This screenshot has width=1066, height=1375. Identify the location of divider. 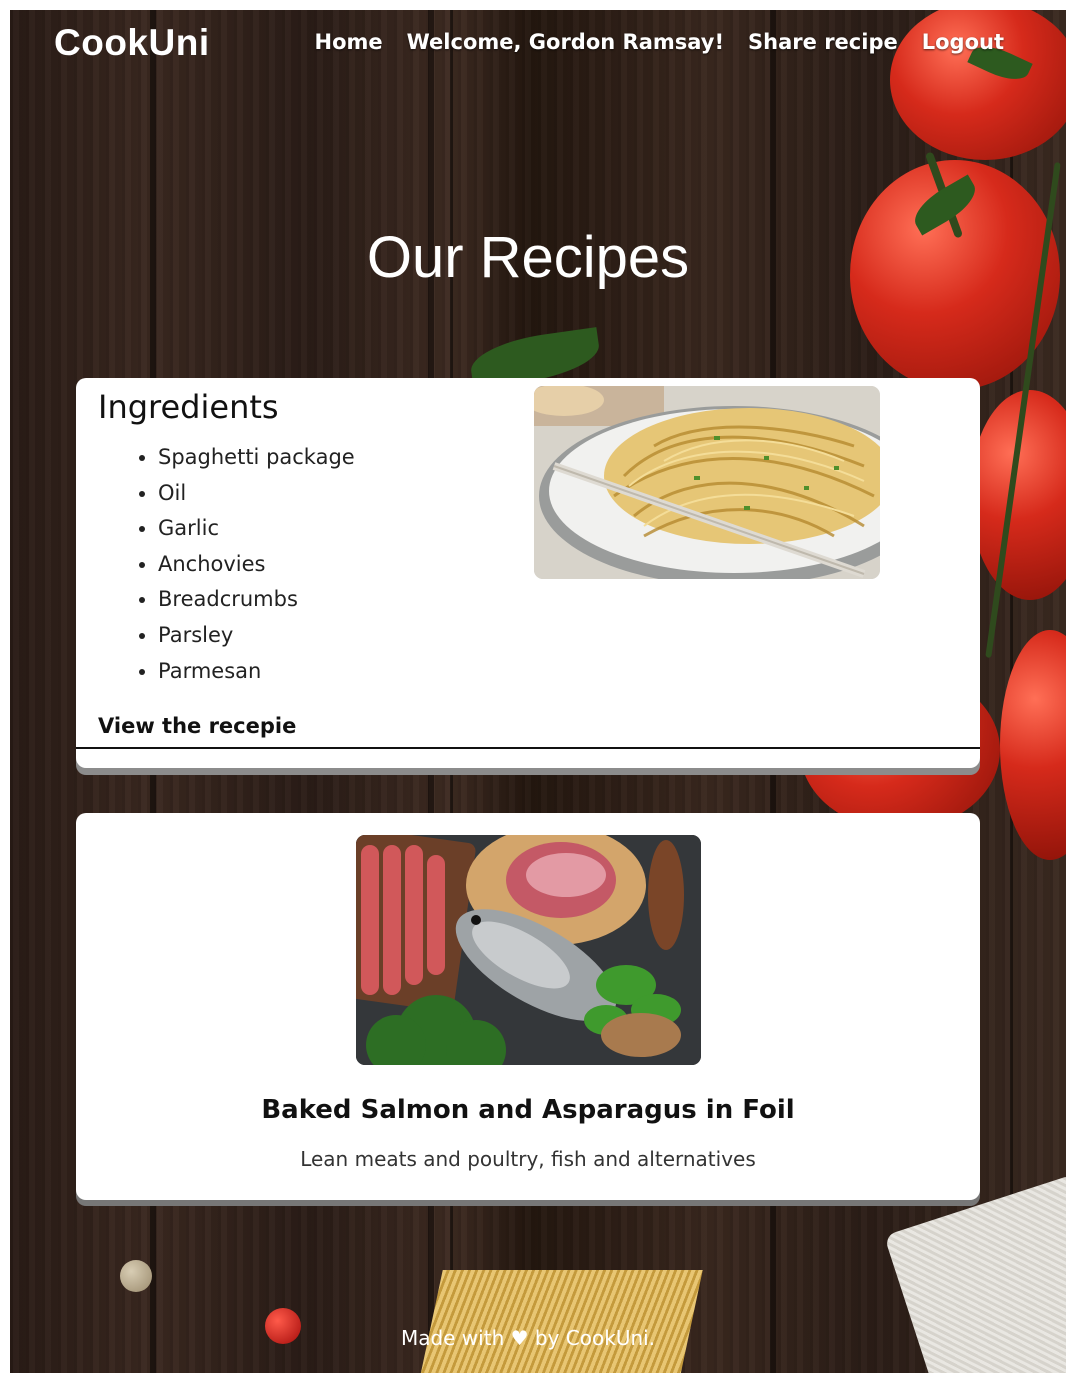
(528, 748).